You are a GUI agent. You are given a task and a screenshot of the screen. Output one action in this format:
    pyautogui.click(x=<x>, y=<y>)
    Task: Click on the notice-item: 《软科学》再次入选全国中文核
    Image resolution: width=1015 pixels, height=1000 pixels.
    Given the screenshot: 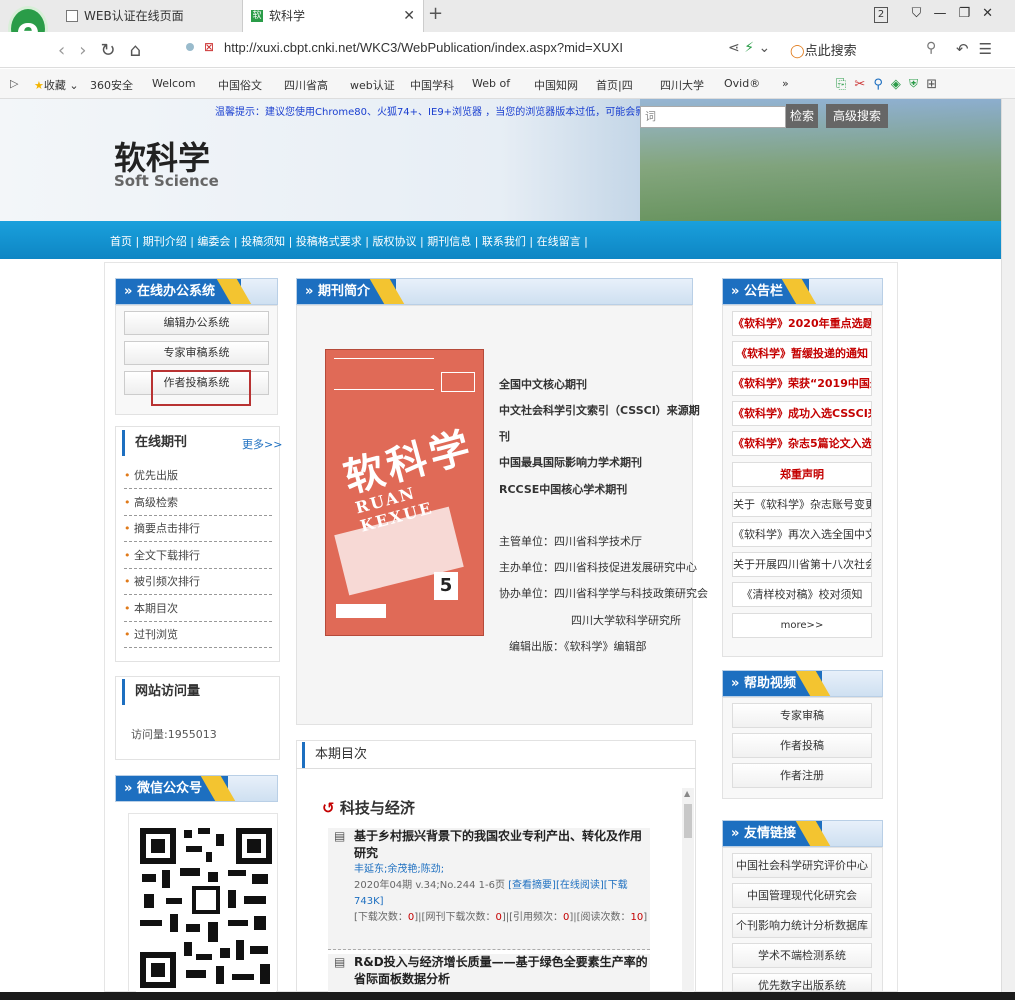 What is the action you would take?
    pyautogui.click(x=802, y=534)
    